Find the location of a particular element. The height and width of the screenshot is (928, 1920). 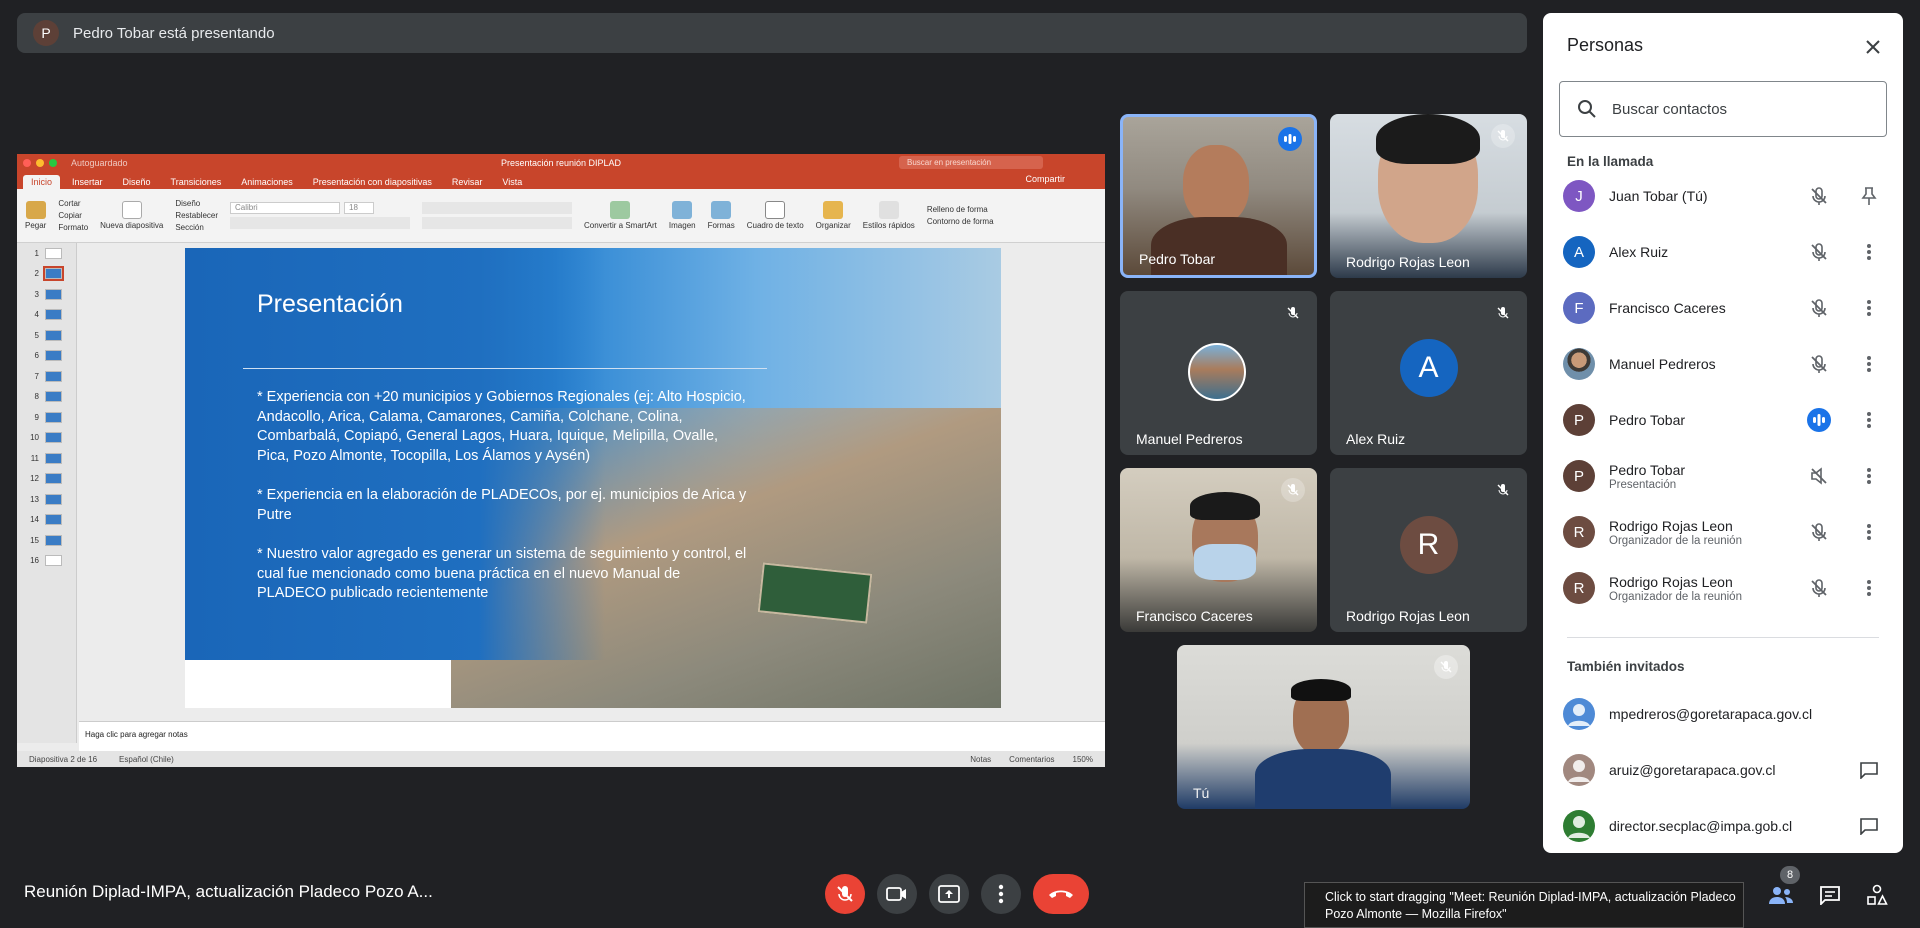

shapes-icon is located at coordinates (721, 210).